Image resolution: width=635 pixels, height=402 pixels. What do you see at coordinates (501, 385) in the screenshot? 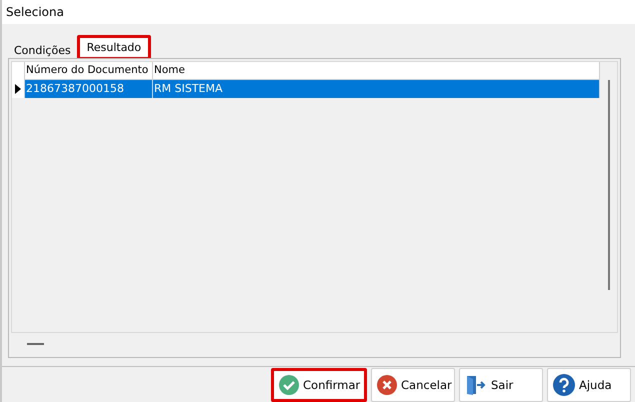
I see `exit-button: Sair` at bounding box center [501, 385].